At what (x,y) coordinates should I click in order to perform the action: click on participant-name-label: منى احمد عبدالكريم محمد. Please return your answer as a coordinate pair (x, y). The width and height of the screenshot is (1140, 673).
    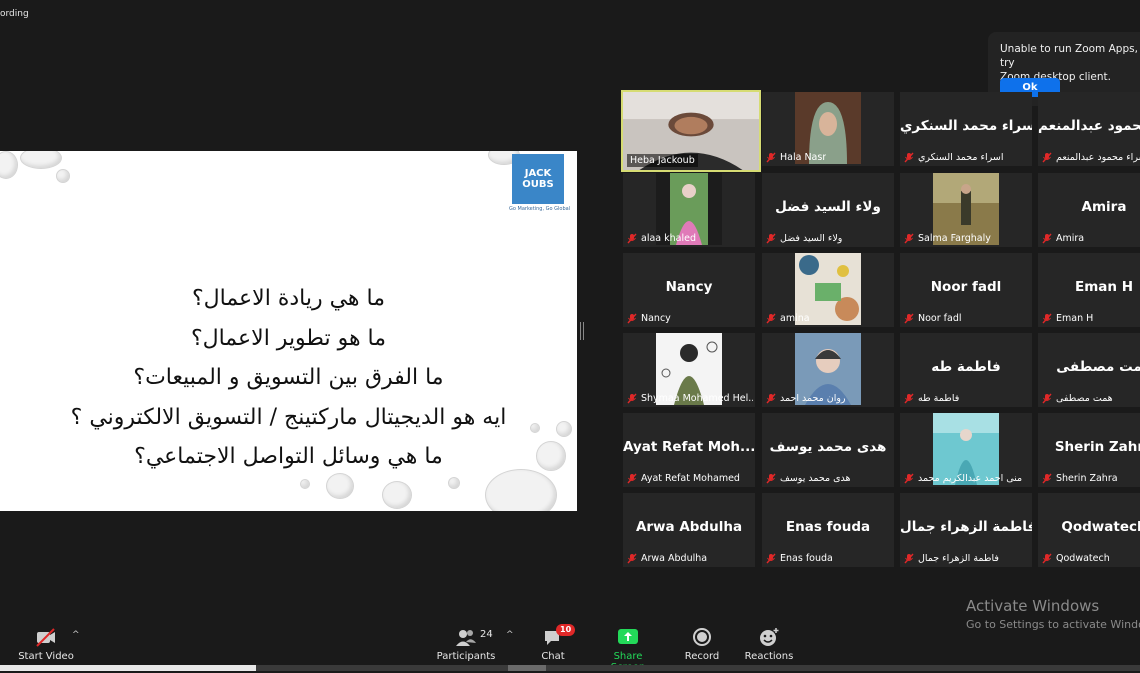
    Looking at the image, I should click on (963, 478).